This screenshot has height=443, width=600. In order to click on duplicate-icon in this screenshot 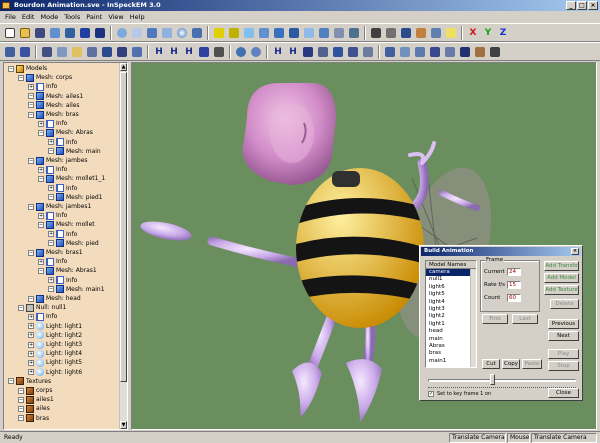, I will do `click(137, 52)`.